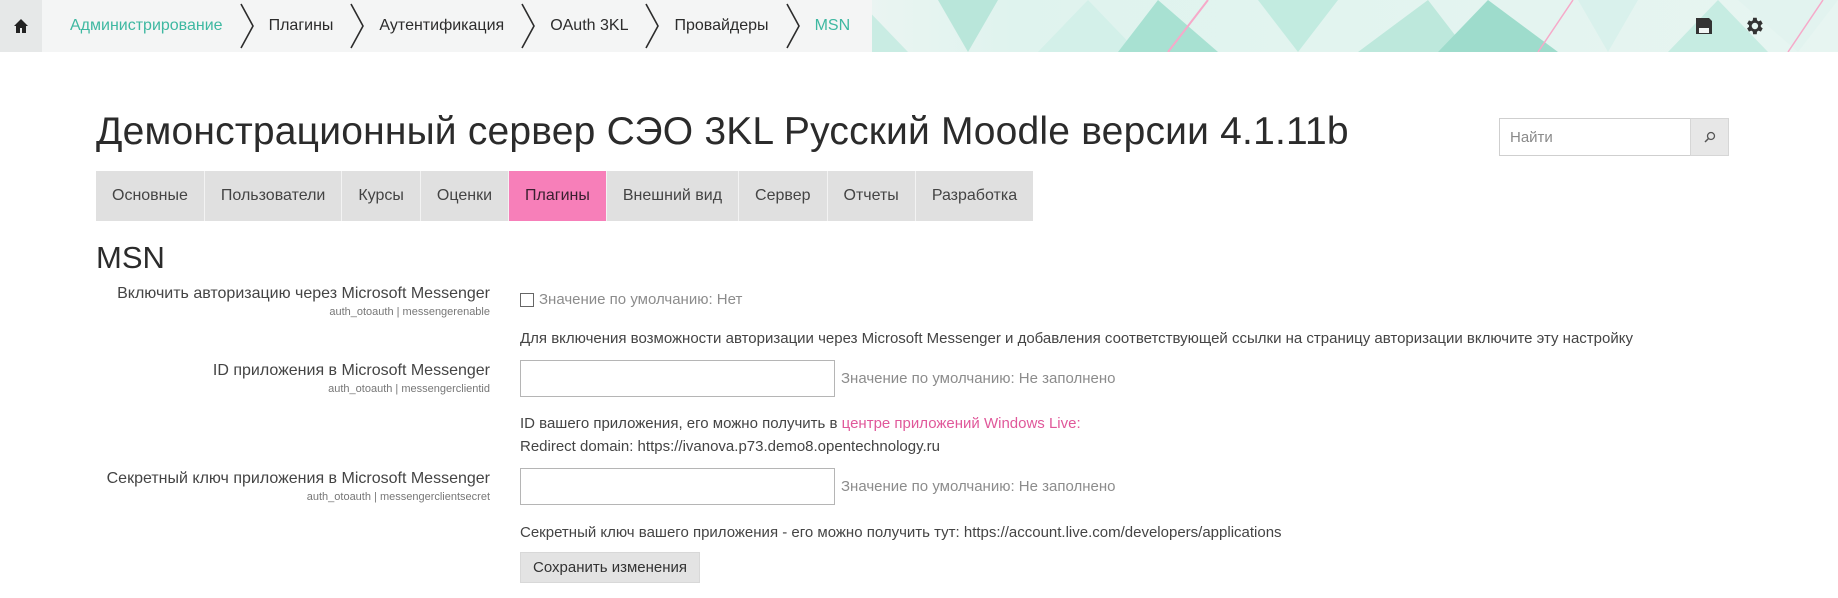  I want to click on home-button, so click(21, 26).